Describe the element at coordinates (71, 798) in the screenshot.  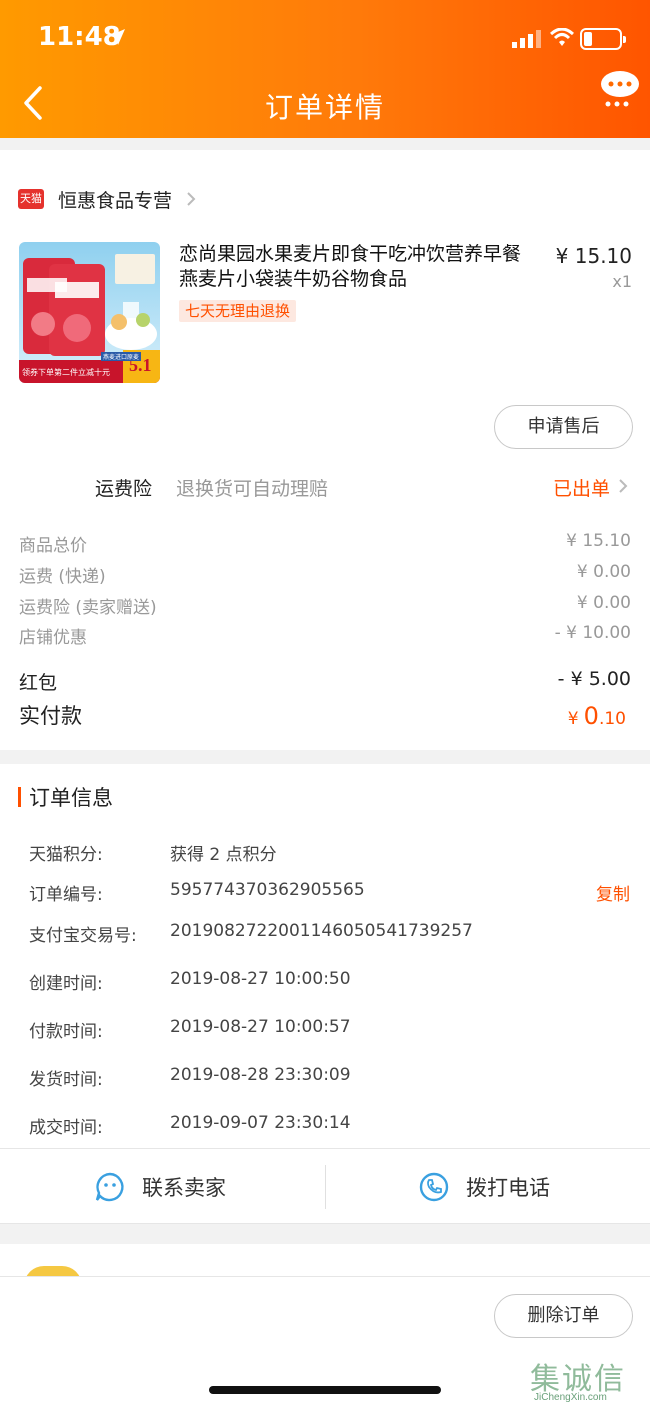
I see `section-title-text: 订单信息` at that location.